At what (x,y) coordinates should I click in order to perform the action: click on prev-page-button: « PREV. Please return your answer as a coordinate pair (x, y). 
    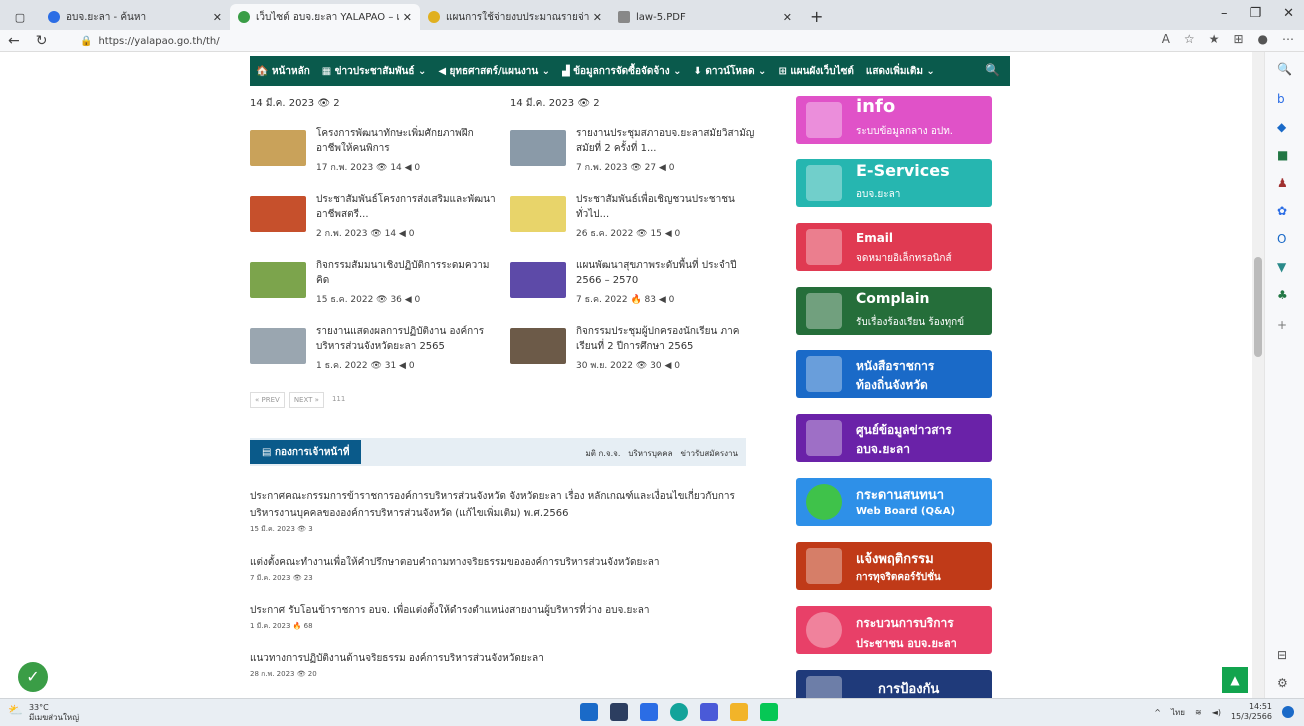
    Looking at the image, I should click on (267, 400).